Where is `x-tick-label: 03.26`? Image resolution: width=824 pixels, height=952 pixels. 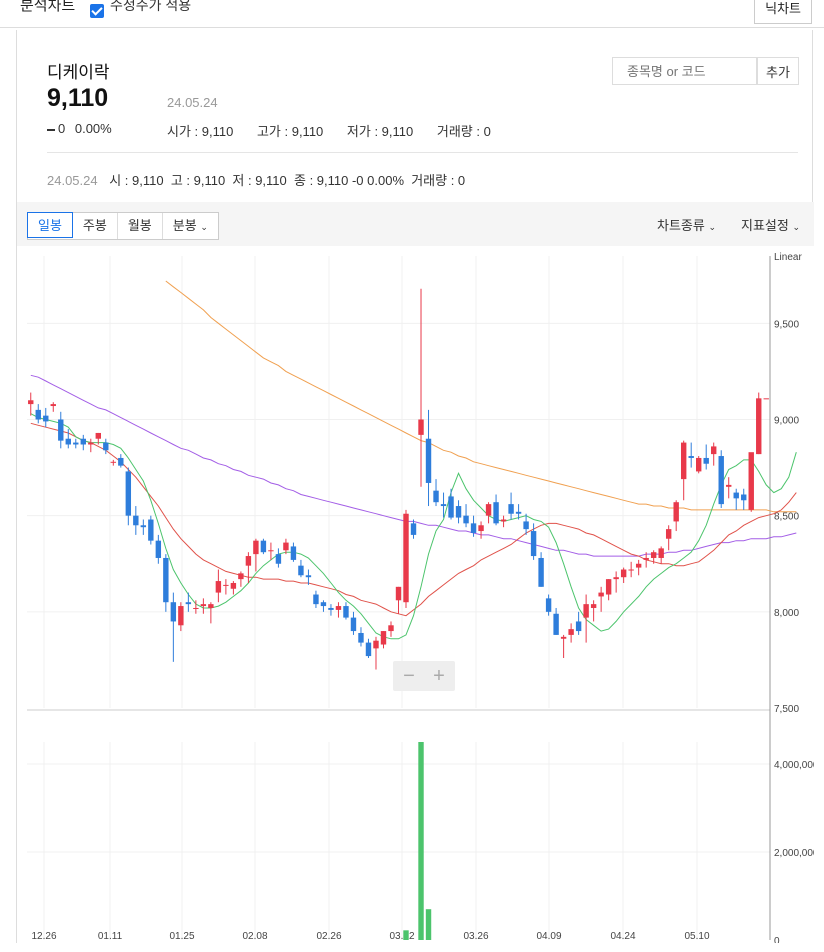 x-tick-label: 03.26 is located at coordinates (475, 936).